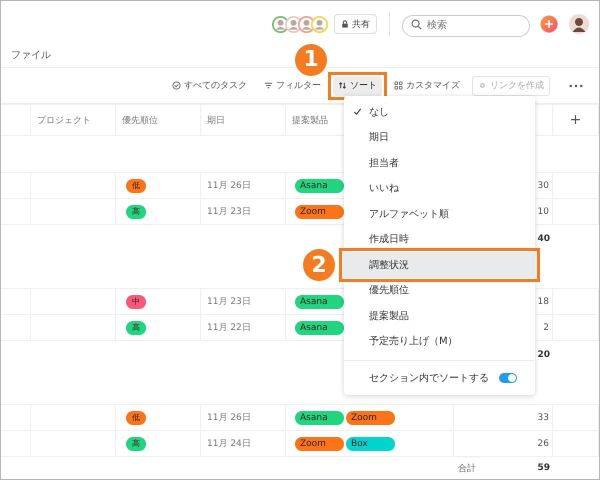 The height and width of the screenshot is (480, 600). Describe the element at coordinates (543, 239) in the screenshot. I see `section-total: 40` at that location.